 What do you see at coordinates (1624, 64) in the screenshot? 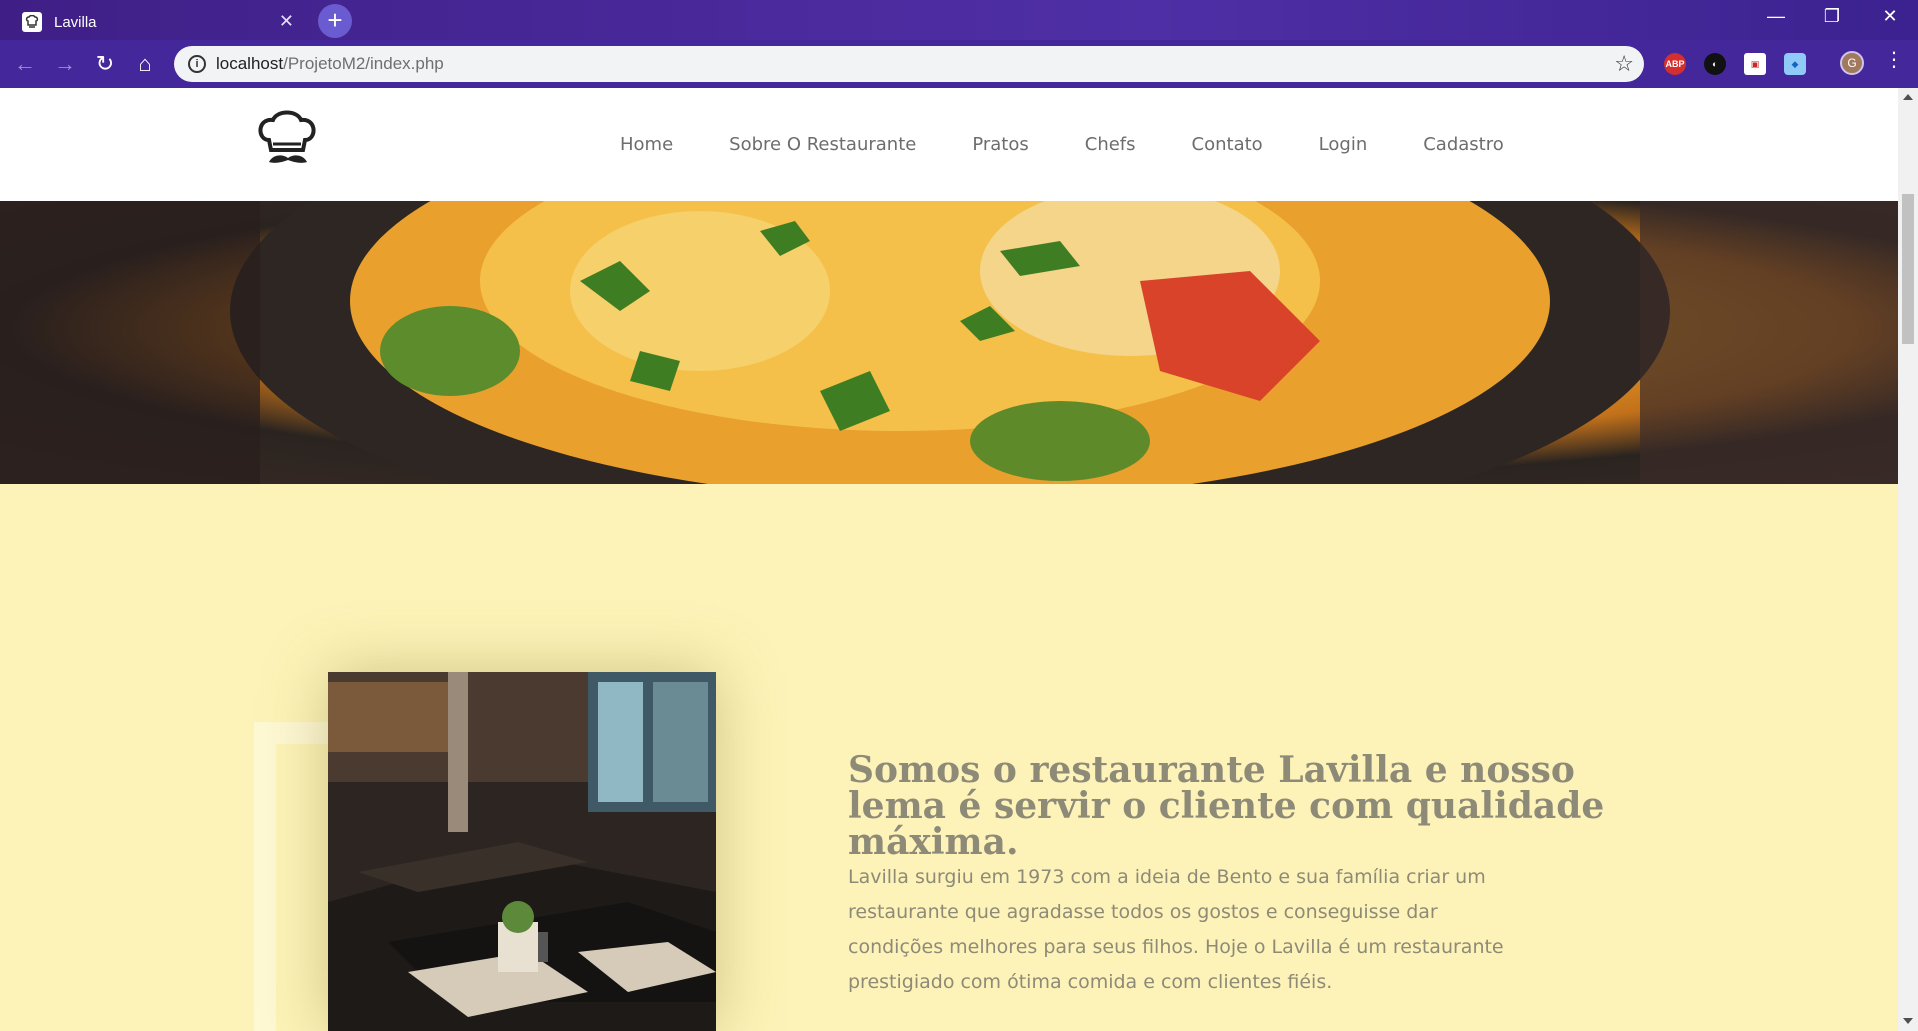
I see `bookmark-star-icon: ☆` at bounding box center [1624, 64].